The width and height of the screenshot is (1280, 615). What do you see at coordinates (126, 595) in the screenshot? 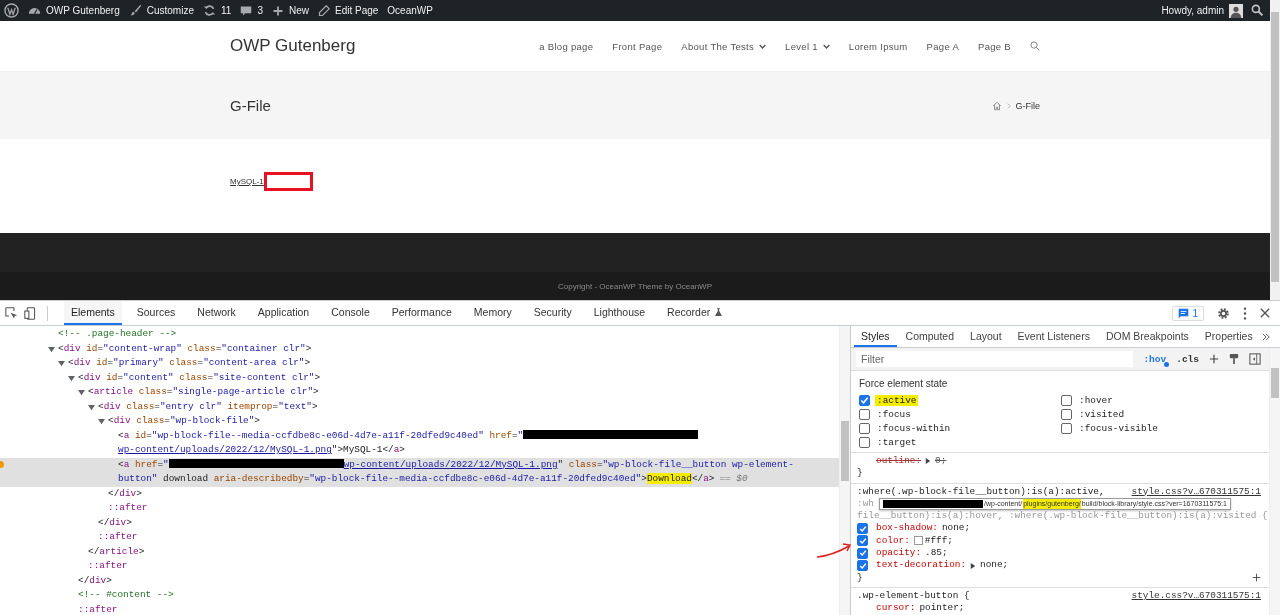
I see `html-code: <!-- #content -->` at bounding box center [126, 595].